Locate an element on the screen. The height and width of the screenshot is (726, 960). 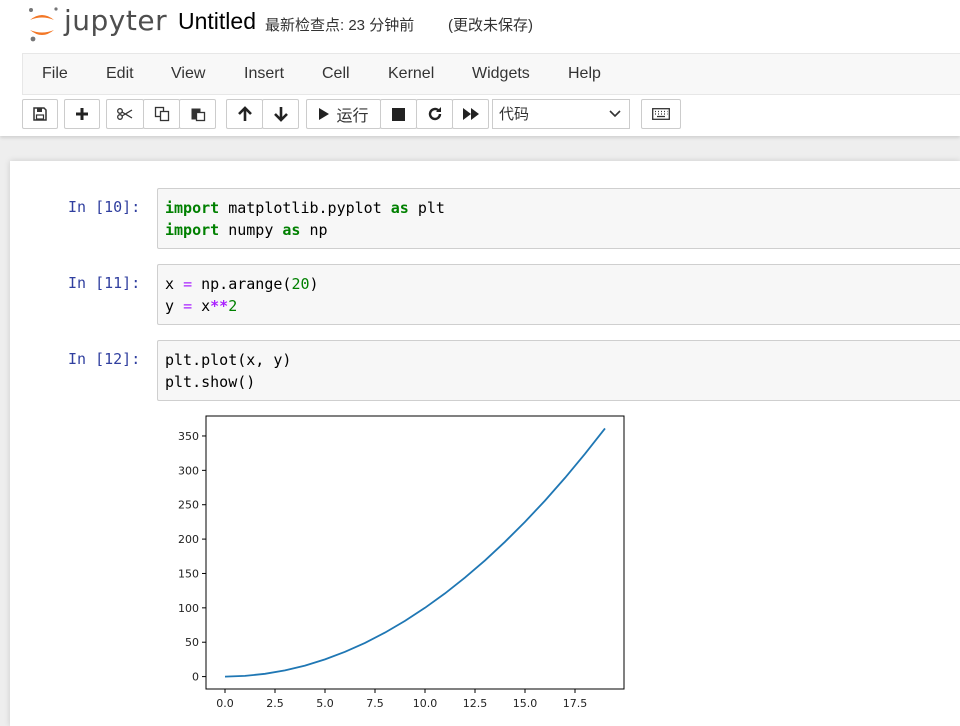
arrow-up-icon is located at coordinates (244, 113).